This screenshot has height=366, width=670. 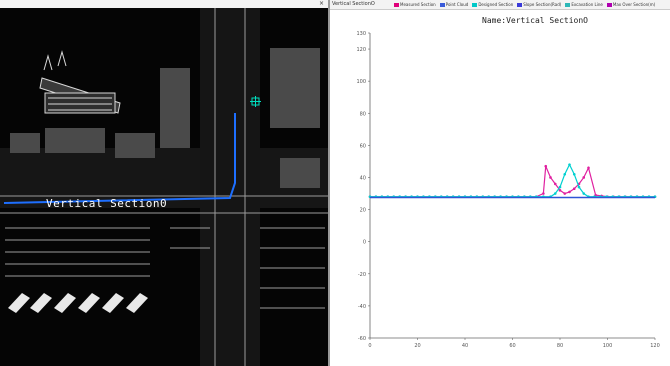 What do you see at coordinates (364, 243) in the screenshot?
I see `y-tick-label: 0` at bounding box center [364, 243].